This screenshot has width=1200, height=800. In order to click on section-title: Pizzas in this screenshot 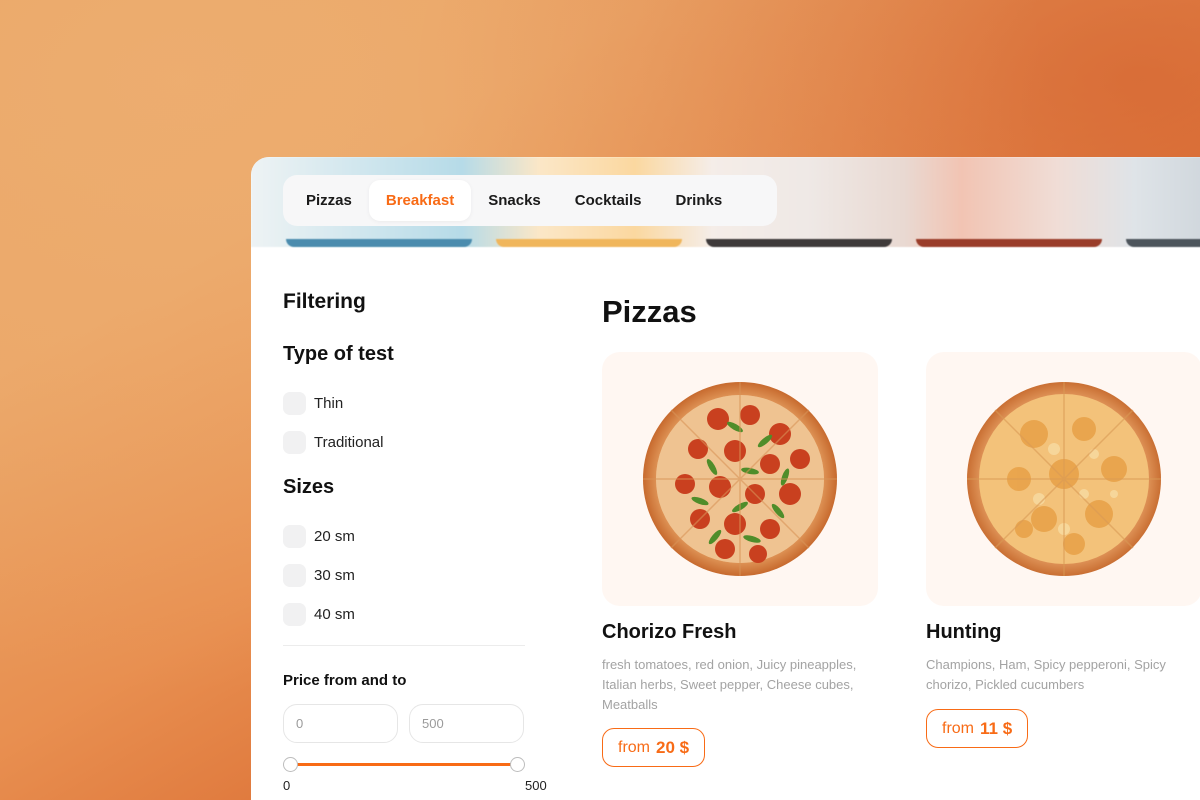, I will do `click(649, 311)`.